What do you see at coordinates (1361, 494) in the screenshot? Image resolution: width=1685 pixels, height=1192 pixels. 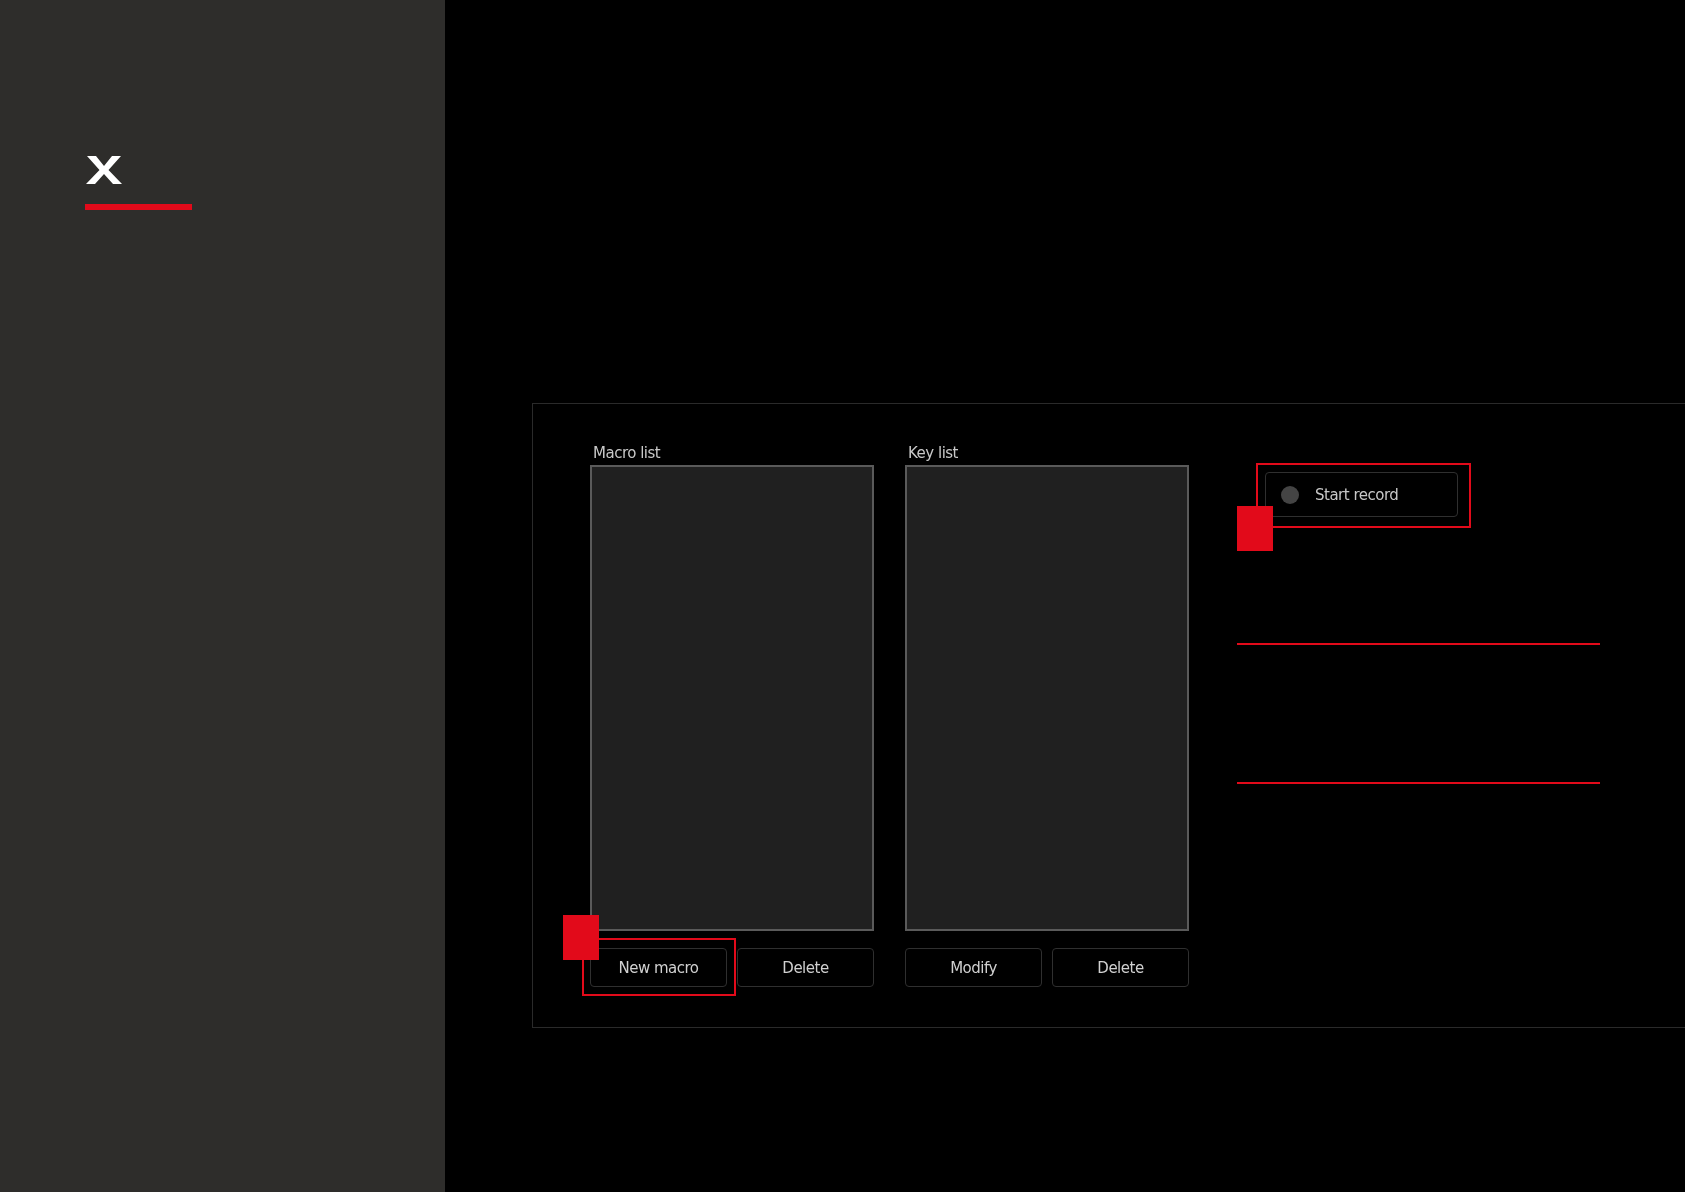 I see `record-button: Start record` at bounding box center [1361, 494].